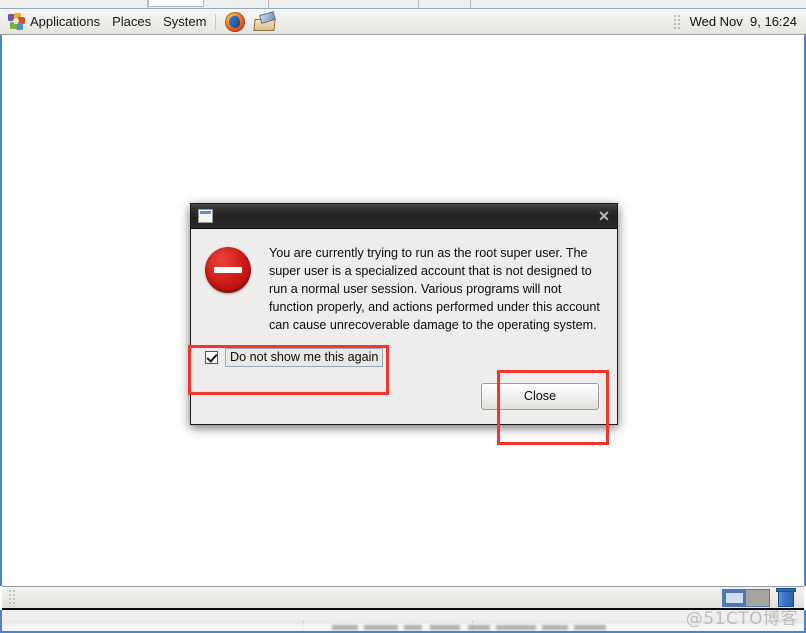 The width and height of the screenshot is (806, 633). Describe the element at coordinates (16, 21) in the screenshot. I see `gnome-applications-logo-icon` at that location.